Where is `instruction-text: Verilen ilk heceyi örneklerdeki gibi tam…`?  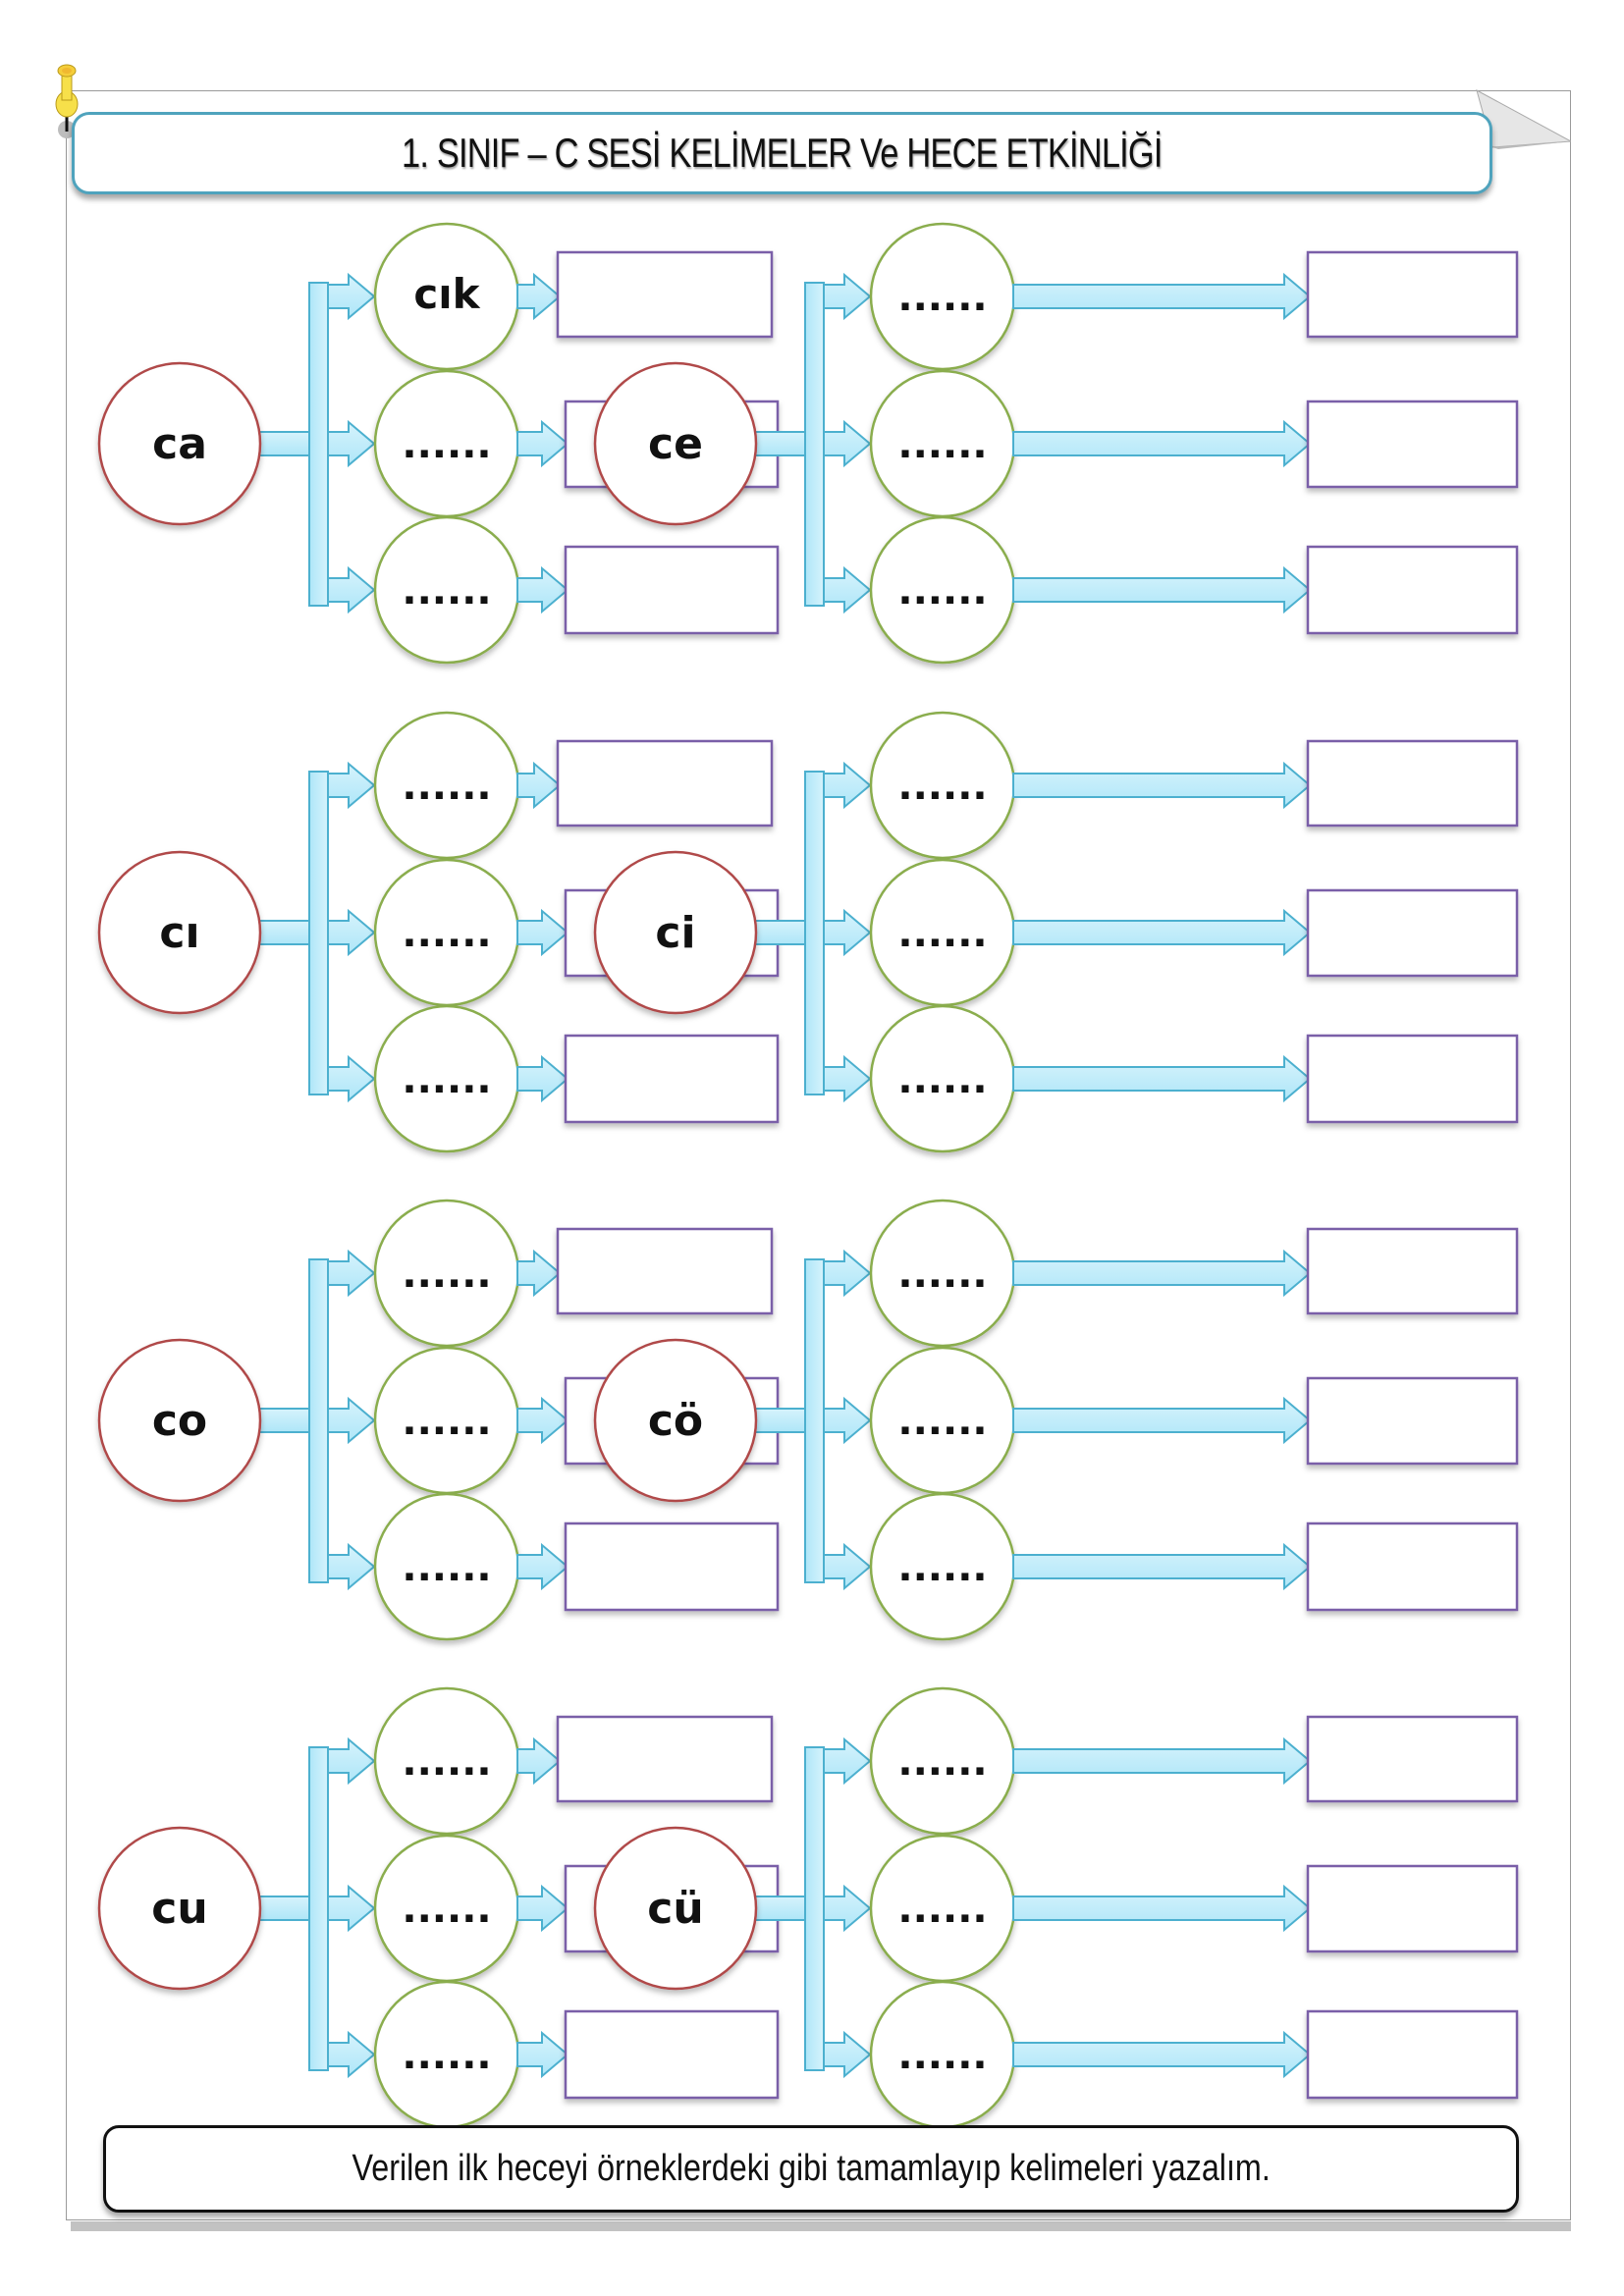
instruction-text: Verilen ilk heceyi örneklerdeki gibi tam… is located at coordinates (811, 2168).